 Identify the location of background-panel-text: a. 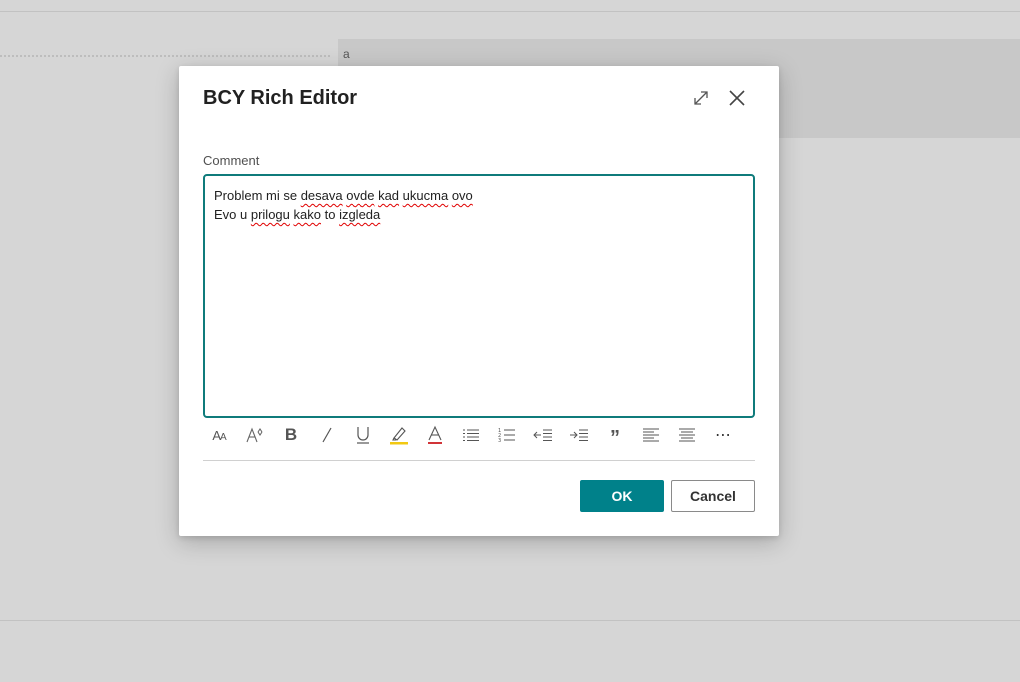
(346, 54).